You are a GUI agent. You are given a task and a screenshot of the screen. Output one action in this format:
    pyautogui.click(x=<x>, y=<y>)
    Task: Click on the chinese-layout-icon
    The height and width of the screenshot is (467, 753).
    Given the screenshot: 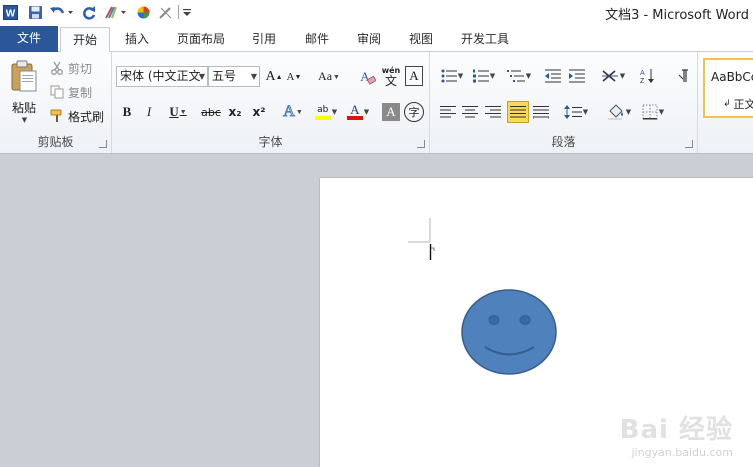 What is the action you would take?
    pyautogui.click(x=609, y=76)
    